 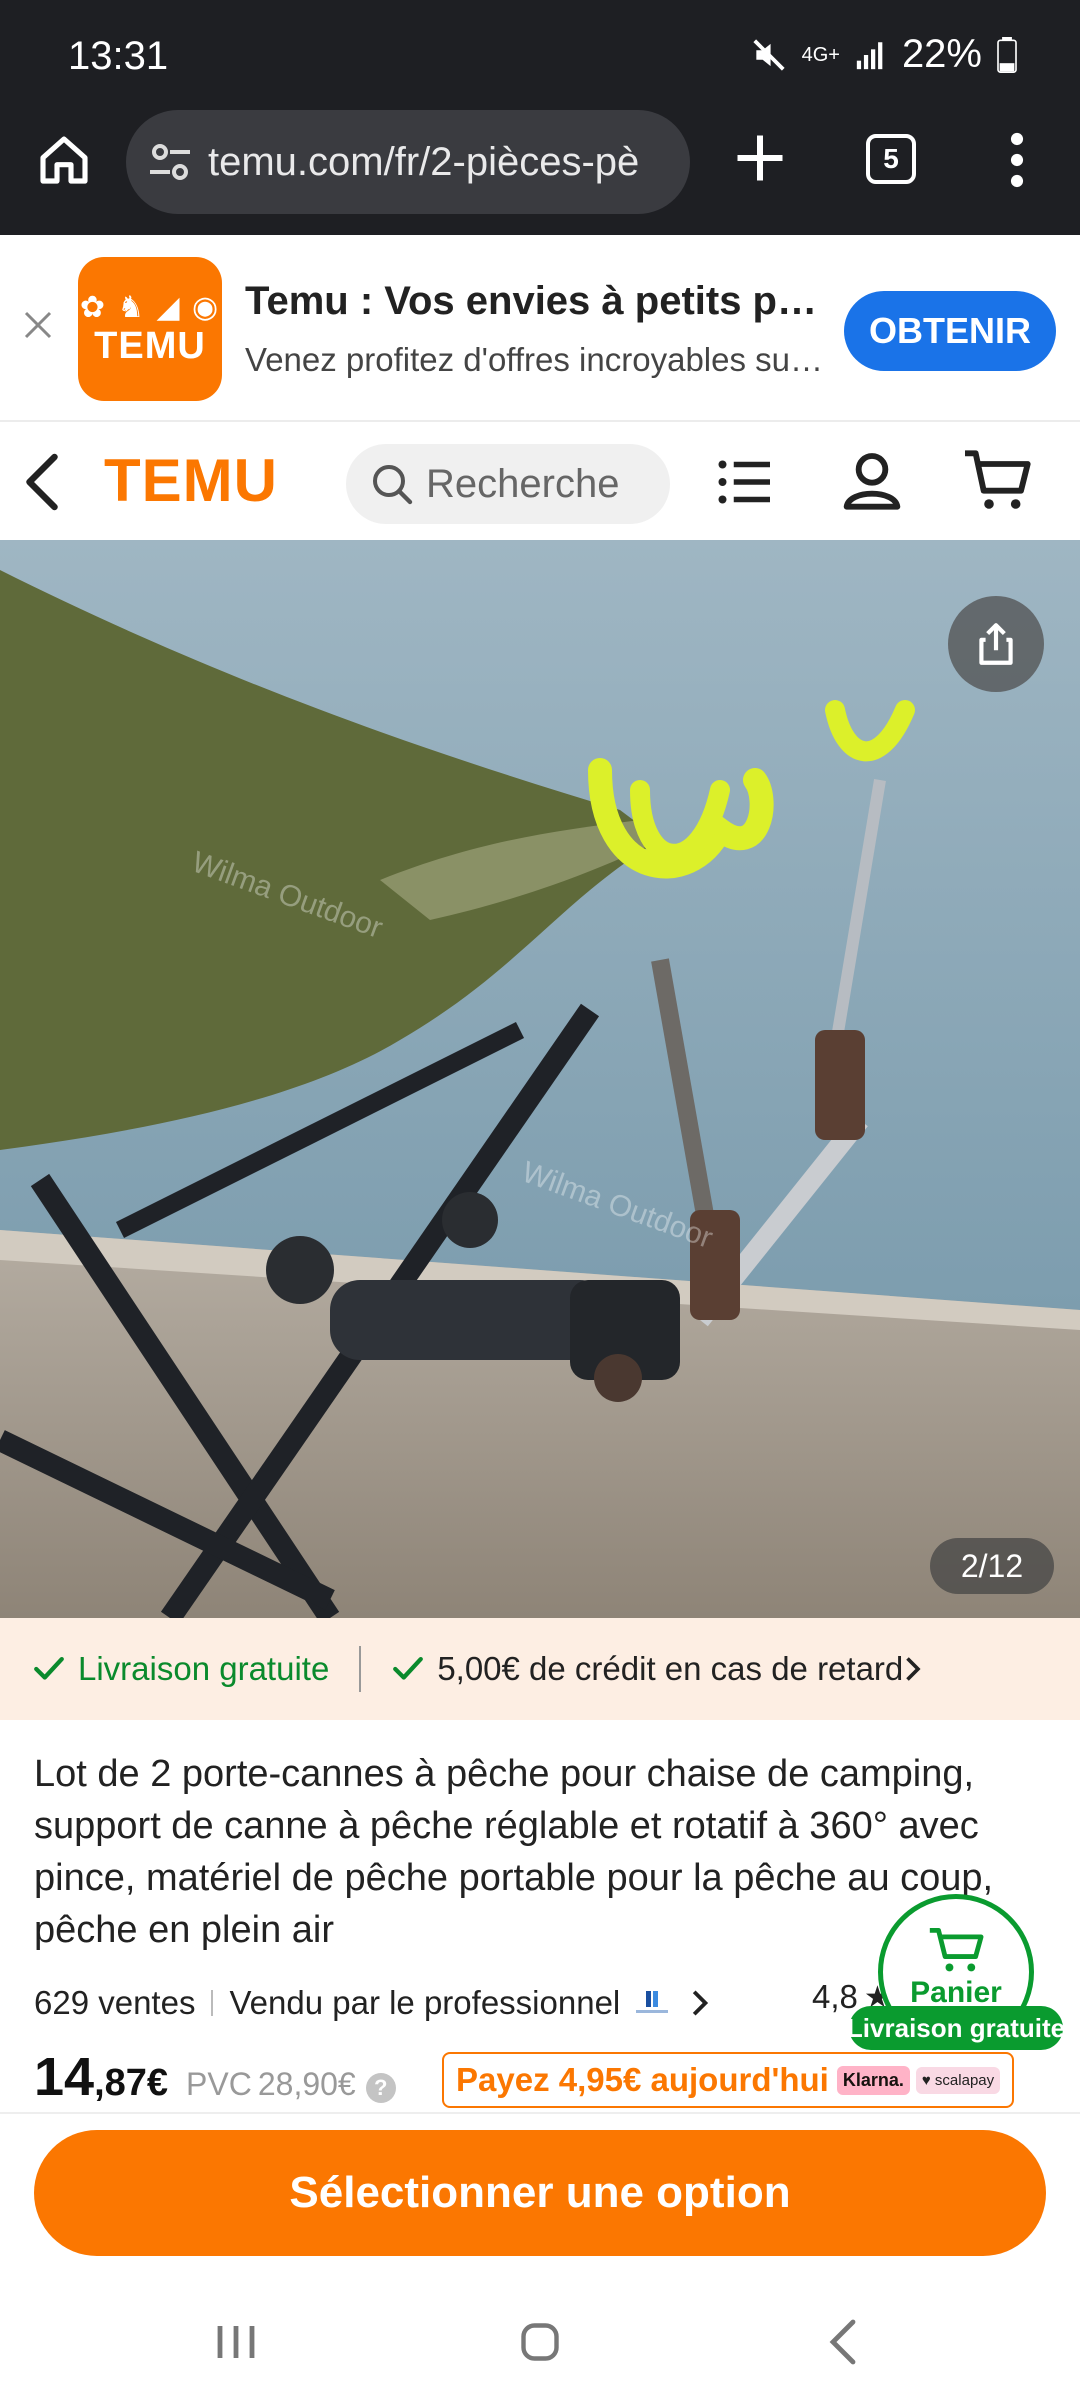 What do you see at coordinates (115, 2002) in the screenshot?
I see `sales-count: 629 ventes` at bounding box center [115, 2002].